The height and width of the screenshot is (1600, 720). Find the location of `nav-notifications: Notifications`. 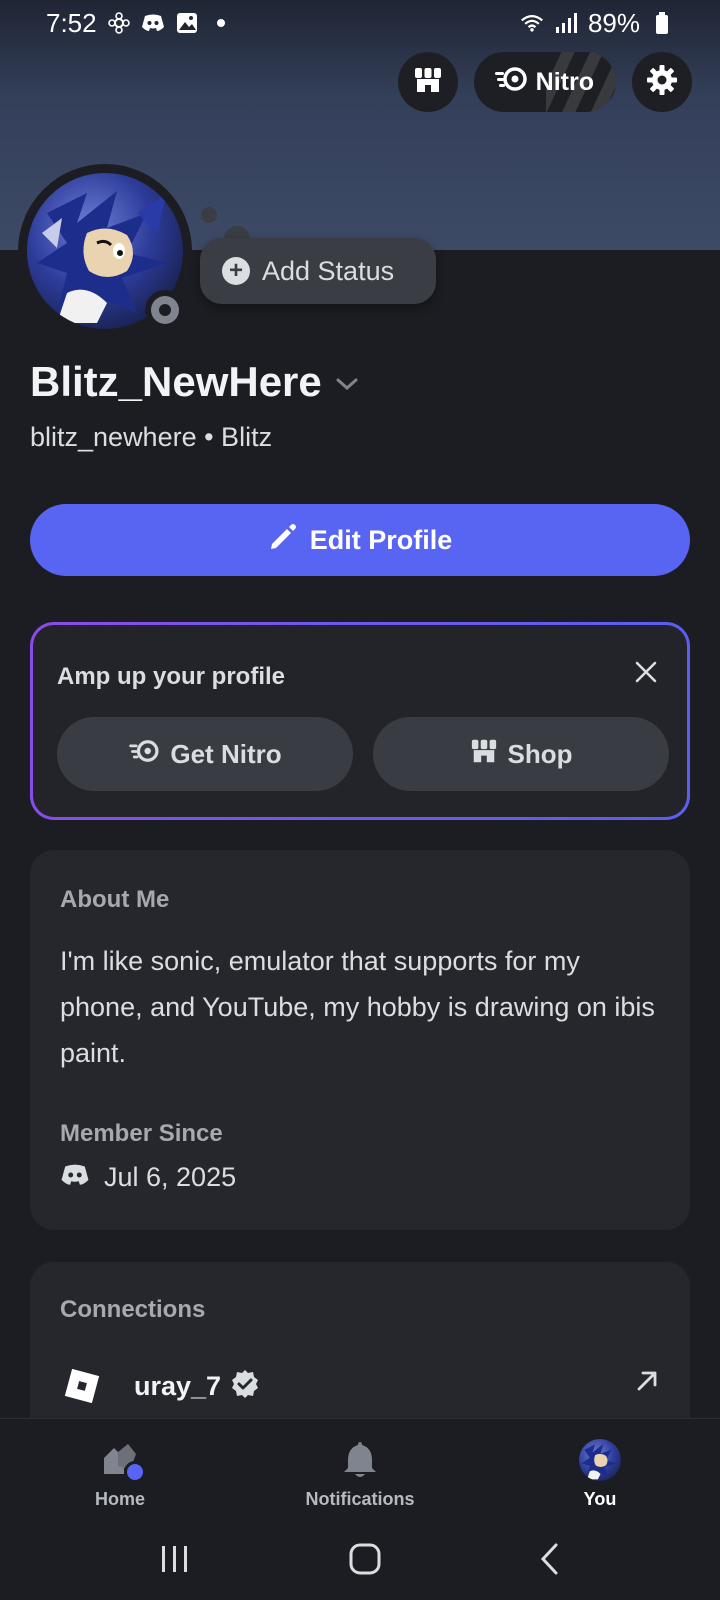

nav-notifications: Notifications is located at coordinates (360, 1474).